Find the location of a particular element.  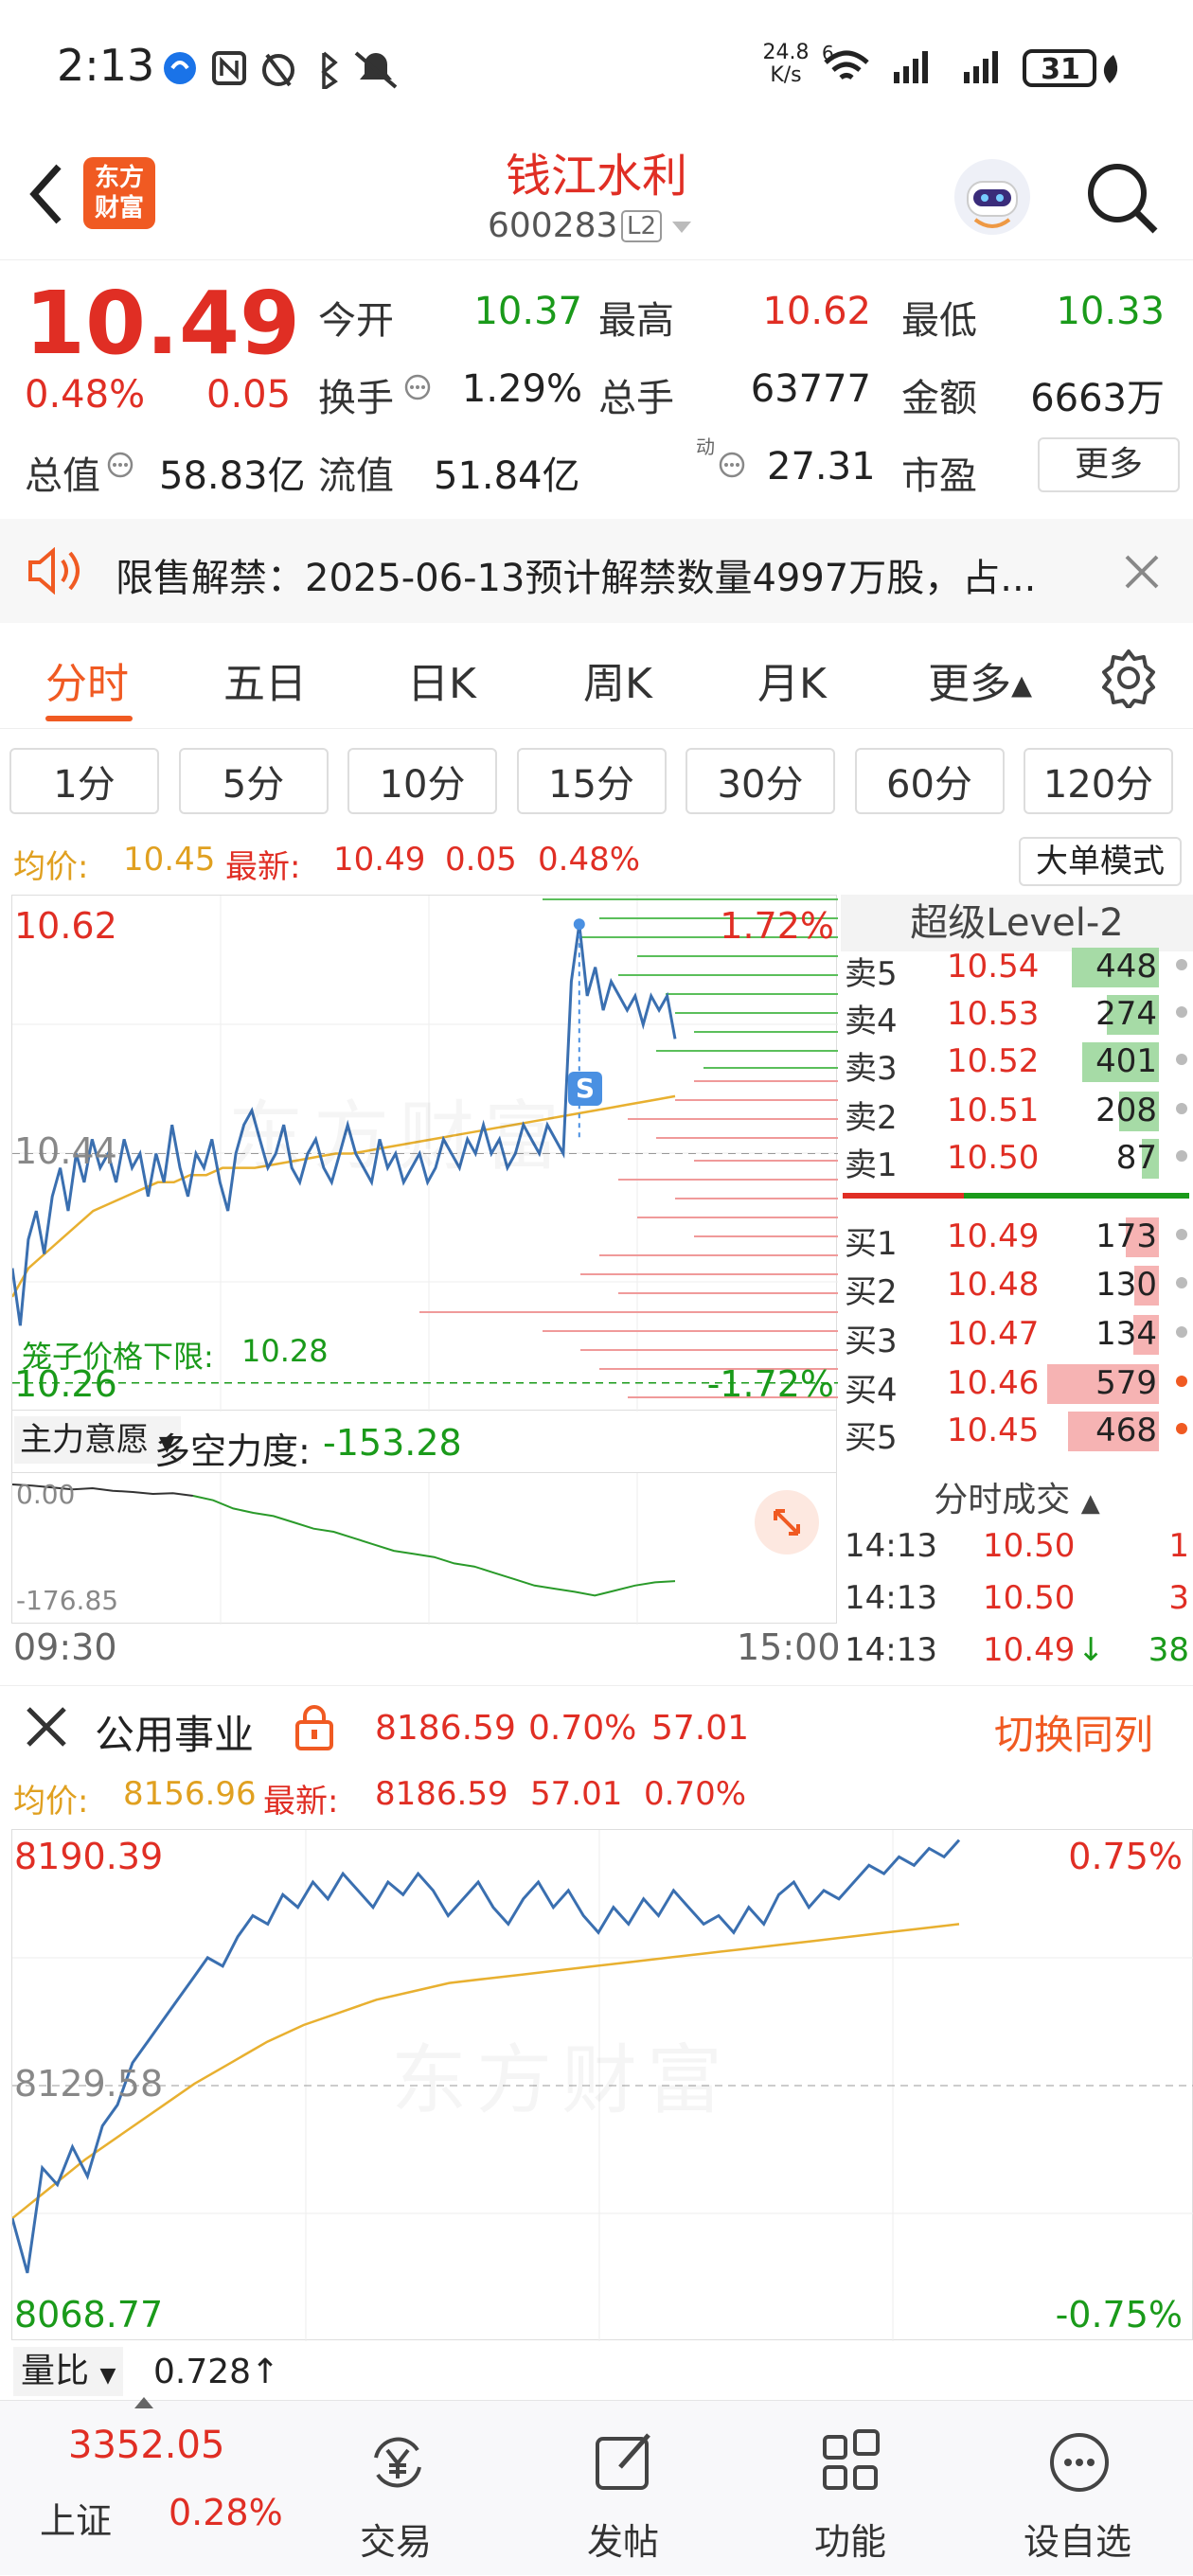

intraday-summary: 均价: 10.45 最新: 10.49 0.05 0.48% 大单模式 is located at coordinates (596, 861).